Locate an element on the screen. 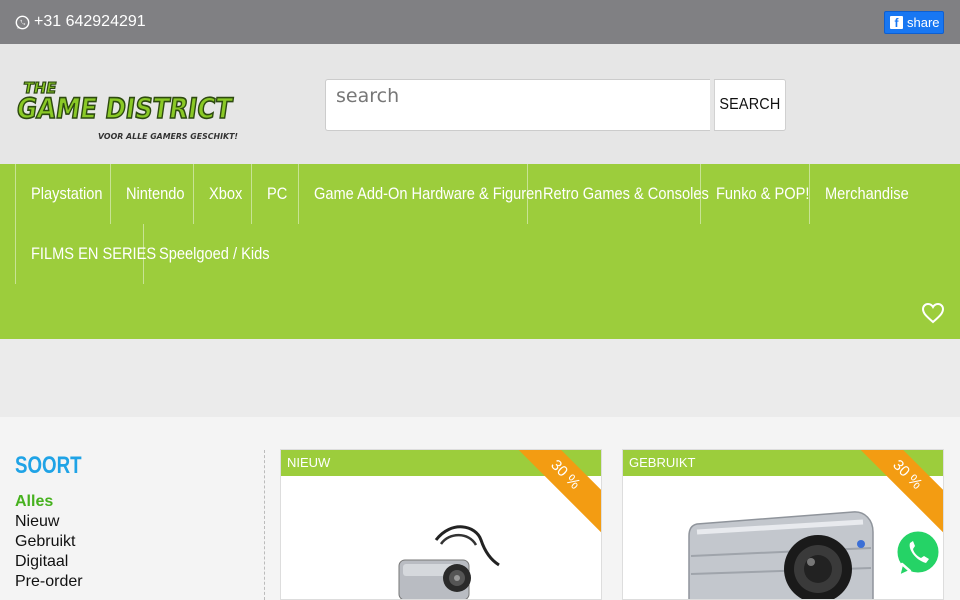 The width and height of the screenshot is (960, 600). sort-option-alles: Alles is located at coordinates (135, 502).